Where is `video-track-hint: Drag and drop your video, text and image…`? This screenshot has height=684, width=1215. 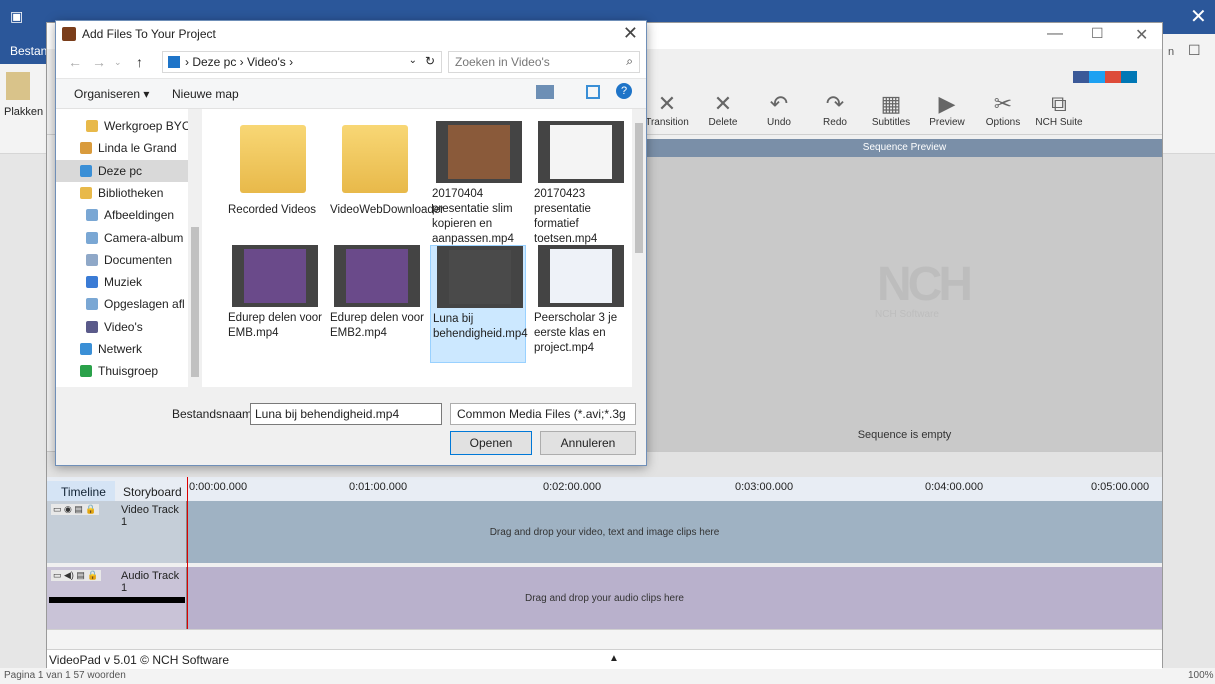 video-track-hint: Drag and drop your video, text and image… is located at coordinates (604, 532).